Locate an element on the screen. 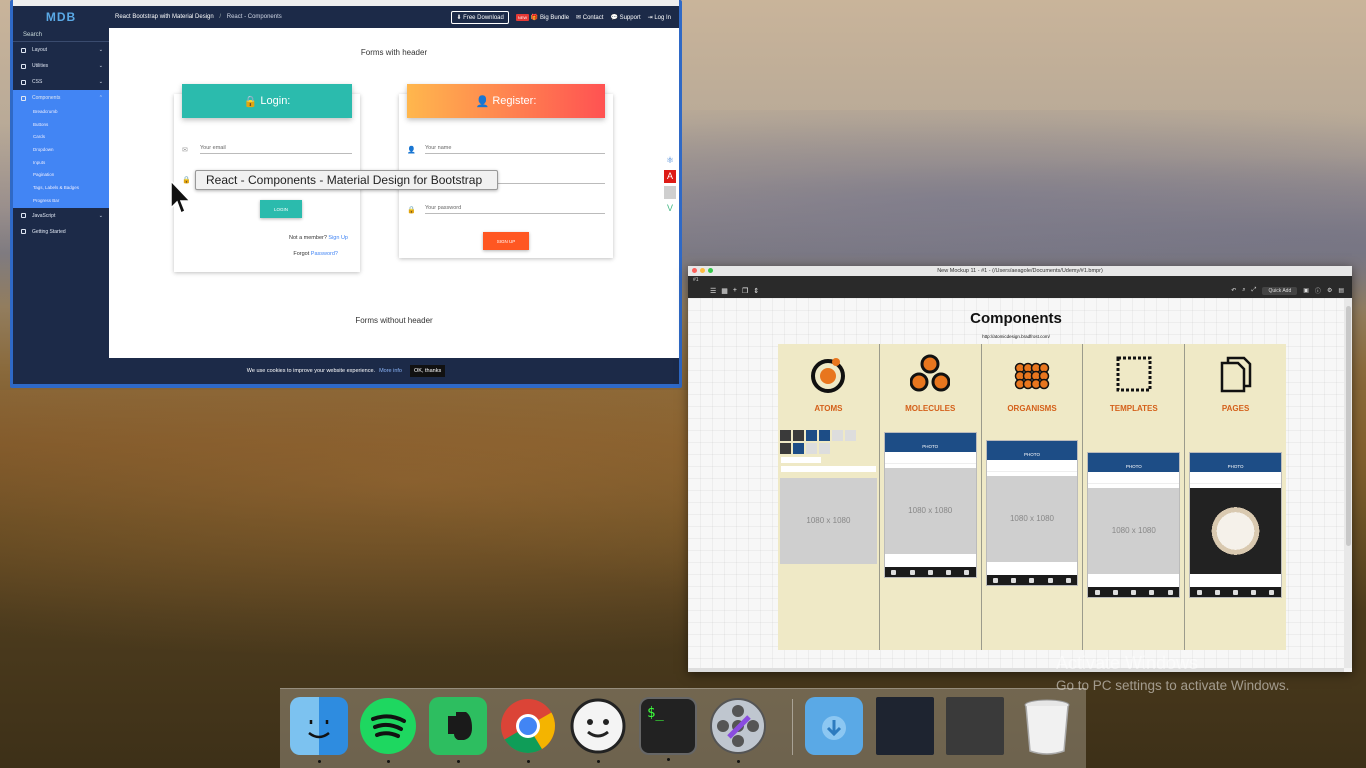 This screenshot has height=768, width=1366. spotify-icon is located at coordinates (388, 730).